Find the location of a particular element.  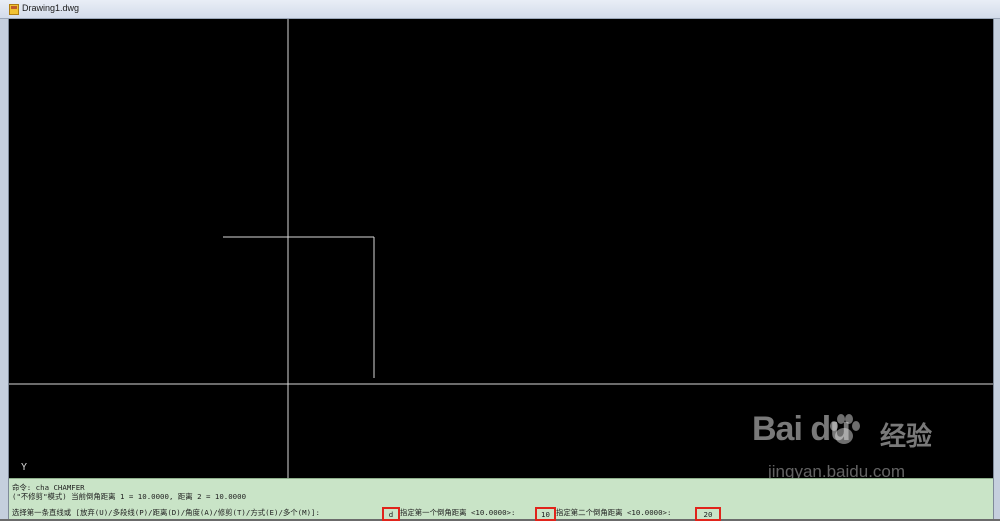

window-frame-left is located at coordinates (4, 269).